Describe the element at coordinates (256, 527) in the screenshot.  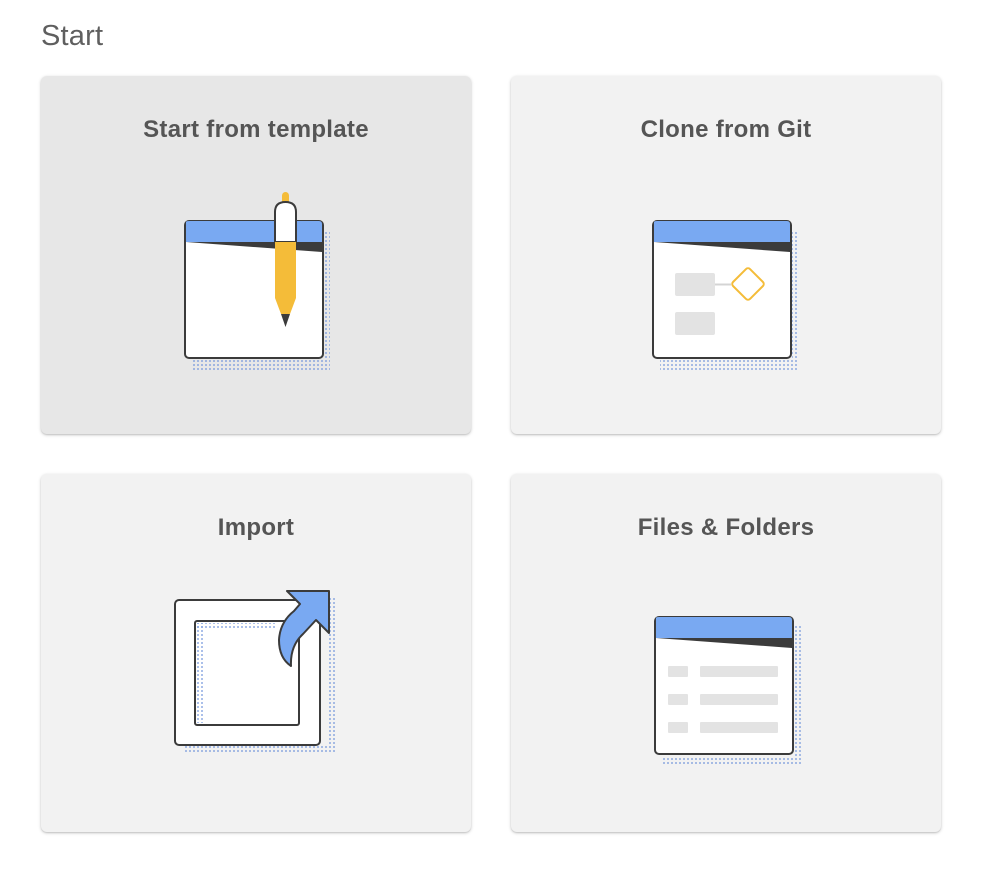
I see `card-title: Import` at that location.